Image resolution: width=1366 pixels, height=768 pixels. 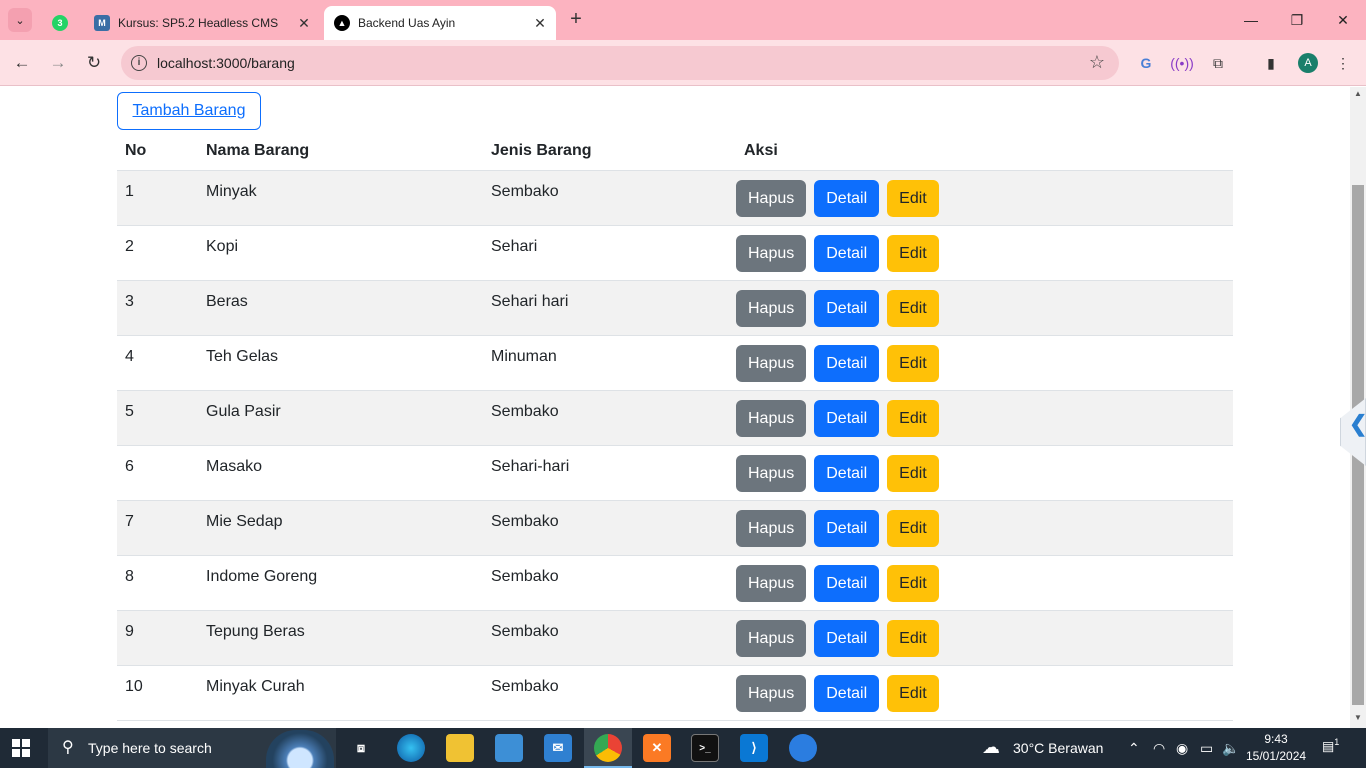 I want to click on battery-icon: ▭, so click(x=1206, y=748).